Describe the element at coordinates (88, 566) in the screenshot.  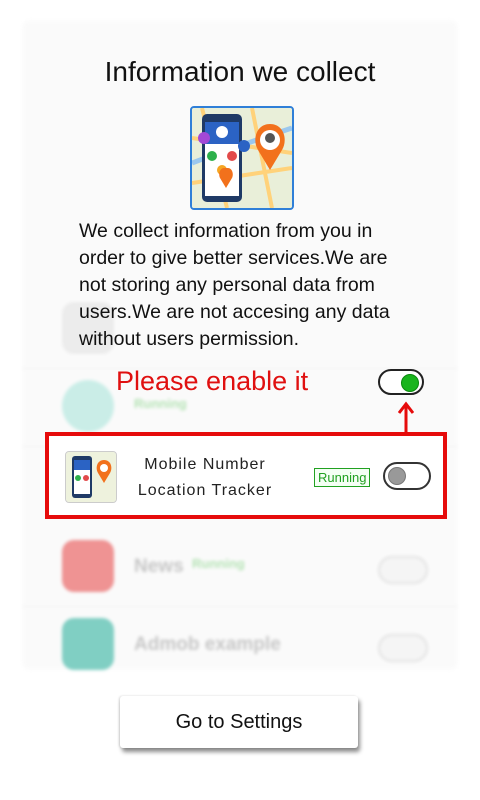
I see `news-app-icon` at that location.